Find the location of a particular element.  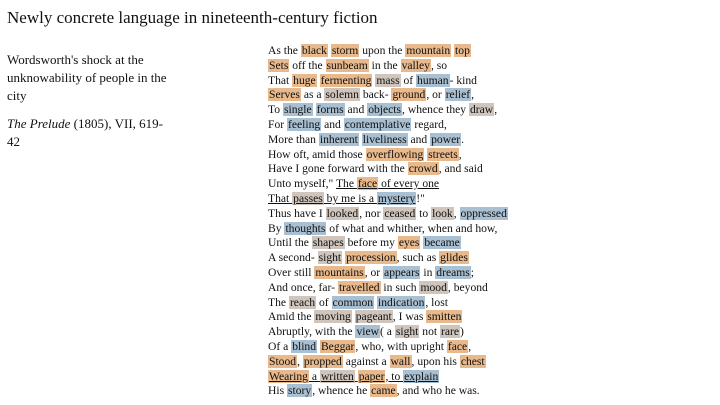

highlighted-word: mood is located at coordinates (433, 287).